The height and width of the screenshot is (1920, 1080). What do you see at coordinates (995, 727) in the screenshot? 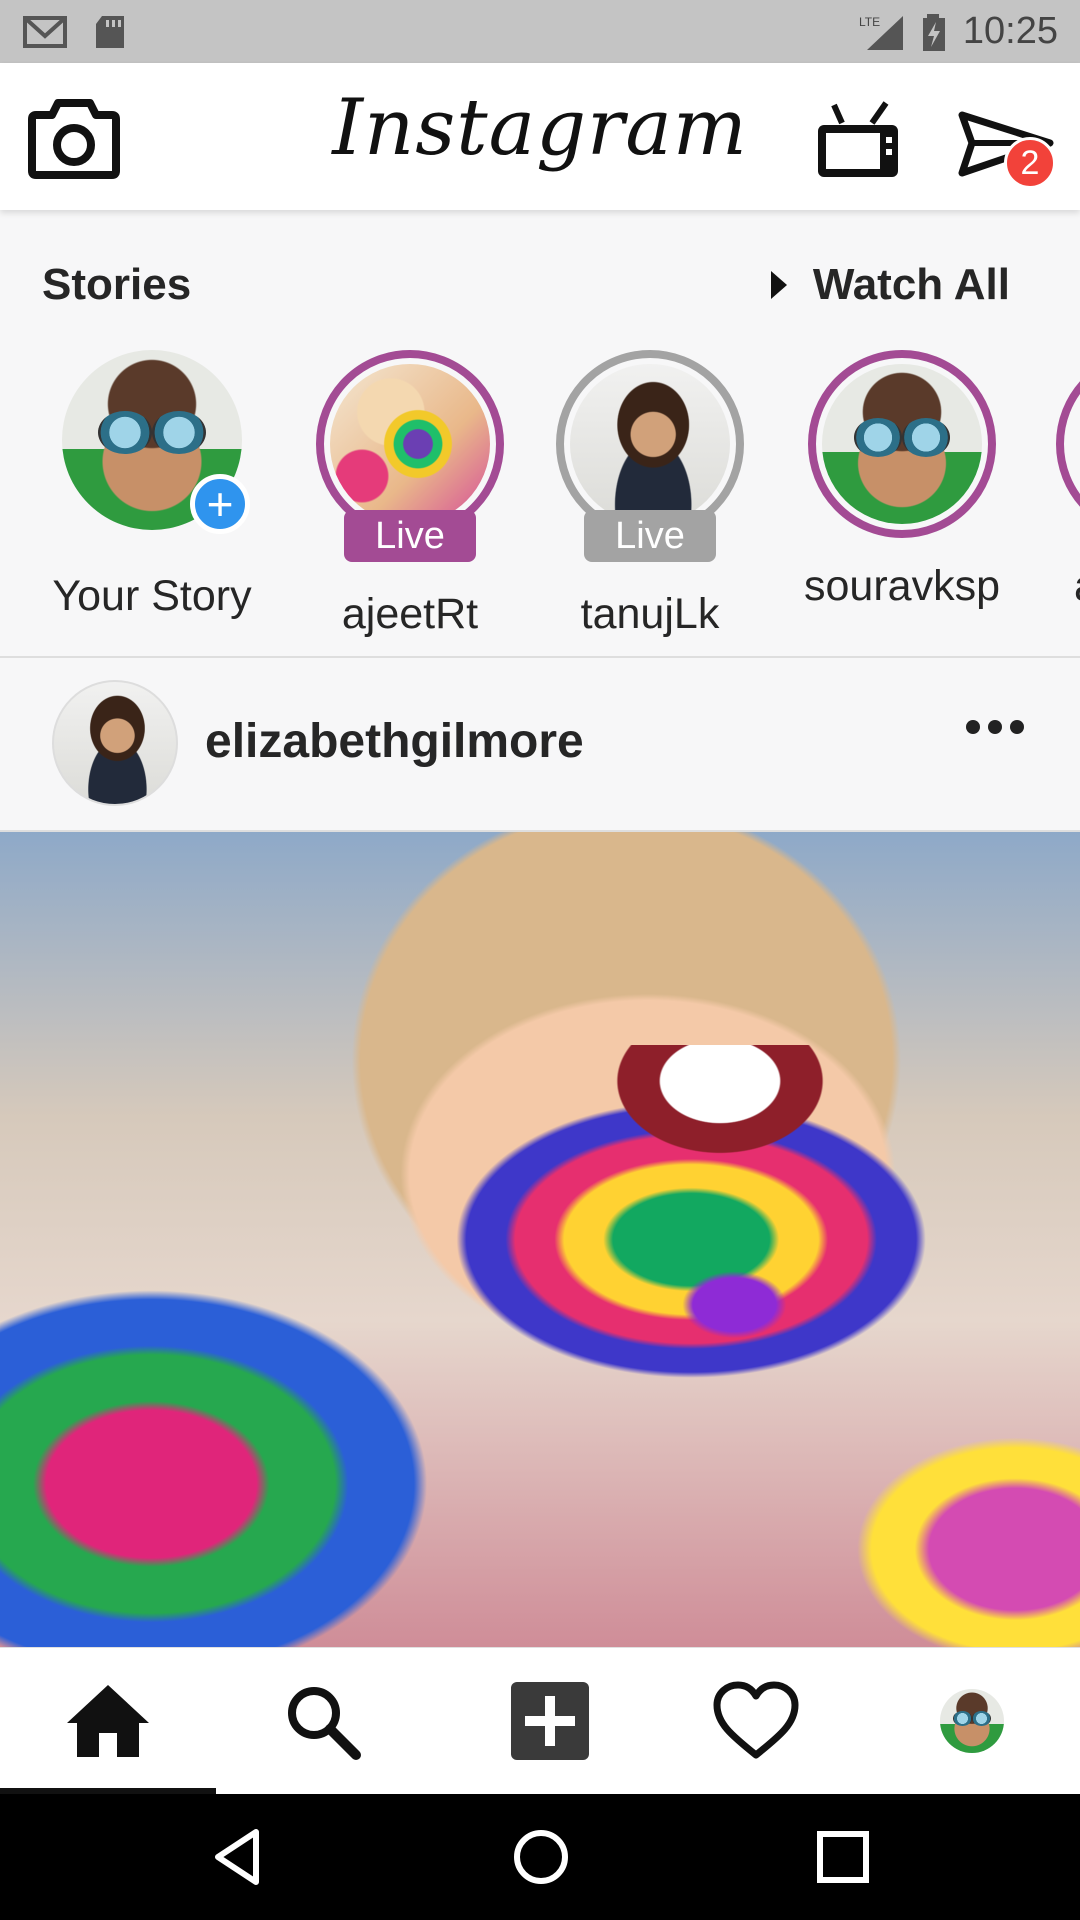
I see `more-horizontal-icon` at bounding box center [995, 727].